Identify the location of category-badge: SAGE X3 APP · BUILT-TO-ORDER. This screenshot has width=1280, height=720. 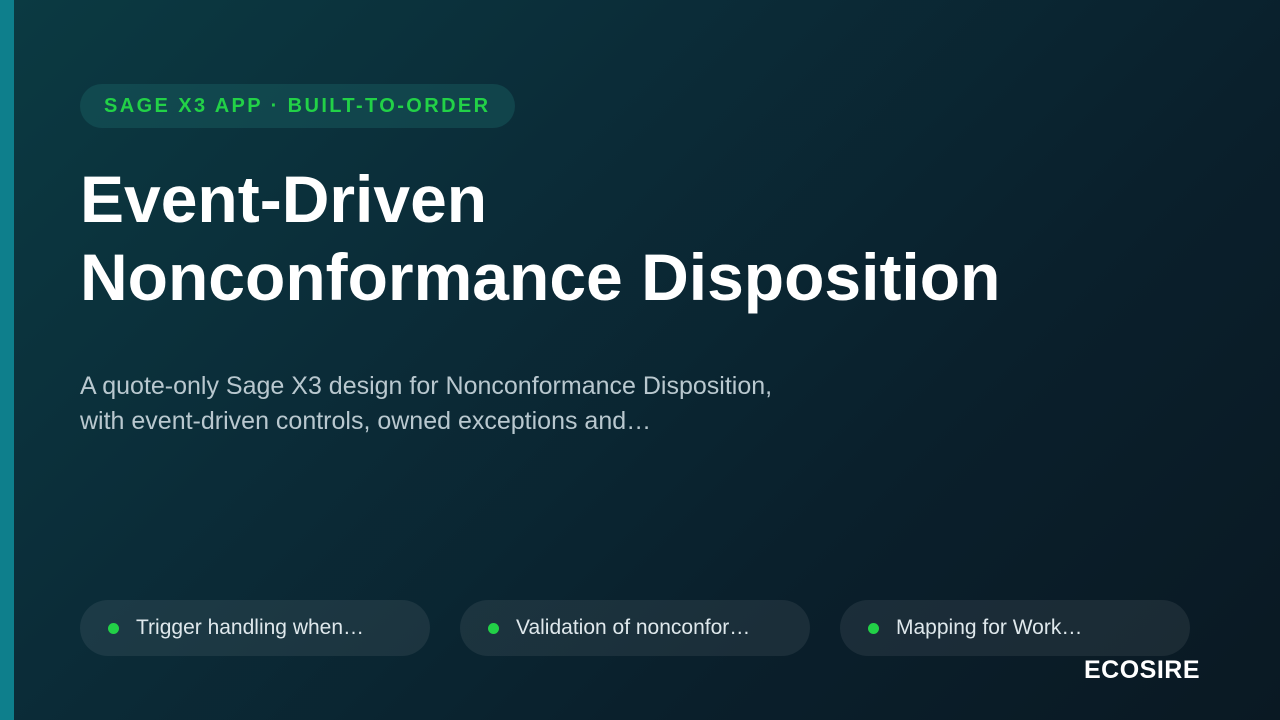
(297, 106).